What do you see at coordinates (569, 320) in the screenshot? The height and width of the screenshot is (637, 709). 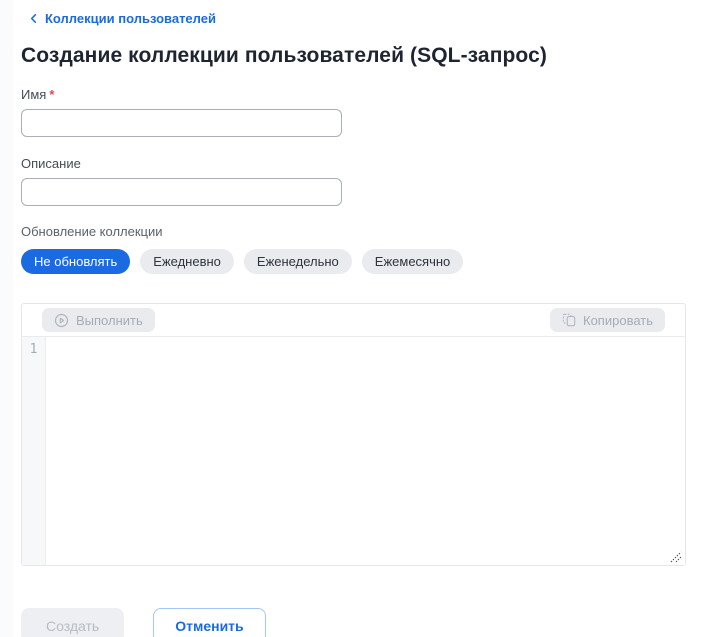 I see `copy-icon` at bounding box center [569, 320].